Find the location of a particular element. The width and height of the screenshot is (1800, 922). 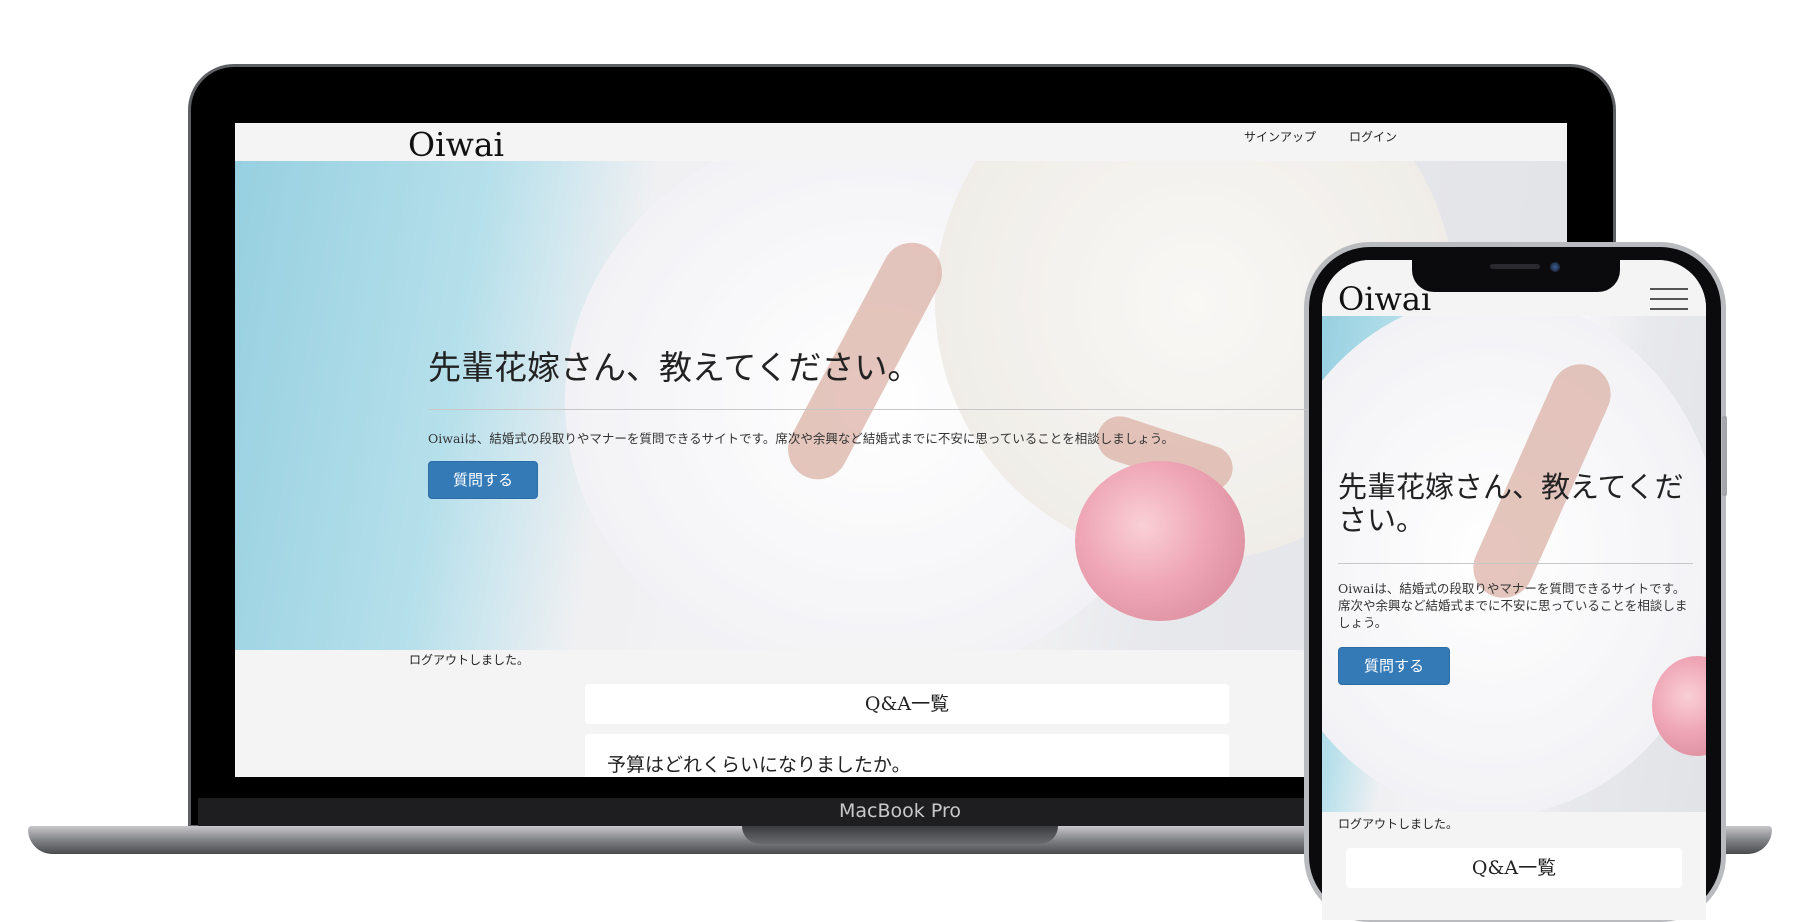

phone-ask-question-button: 質問する is located at coordinates (1394, 666).